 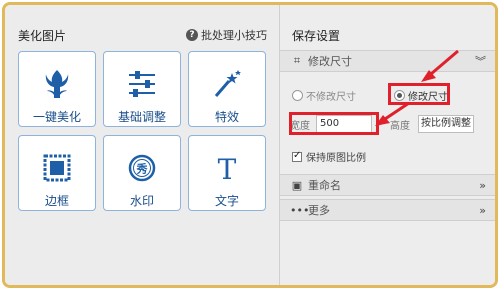 I want to click on annotation-arrows, so click(x=417, y=87).